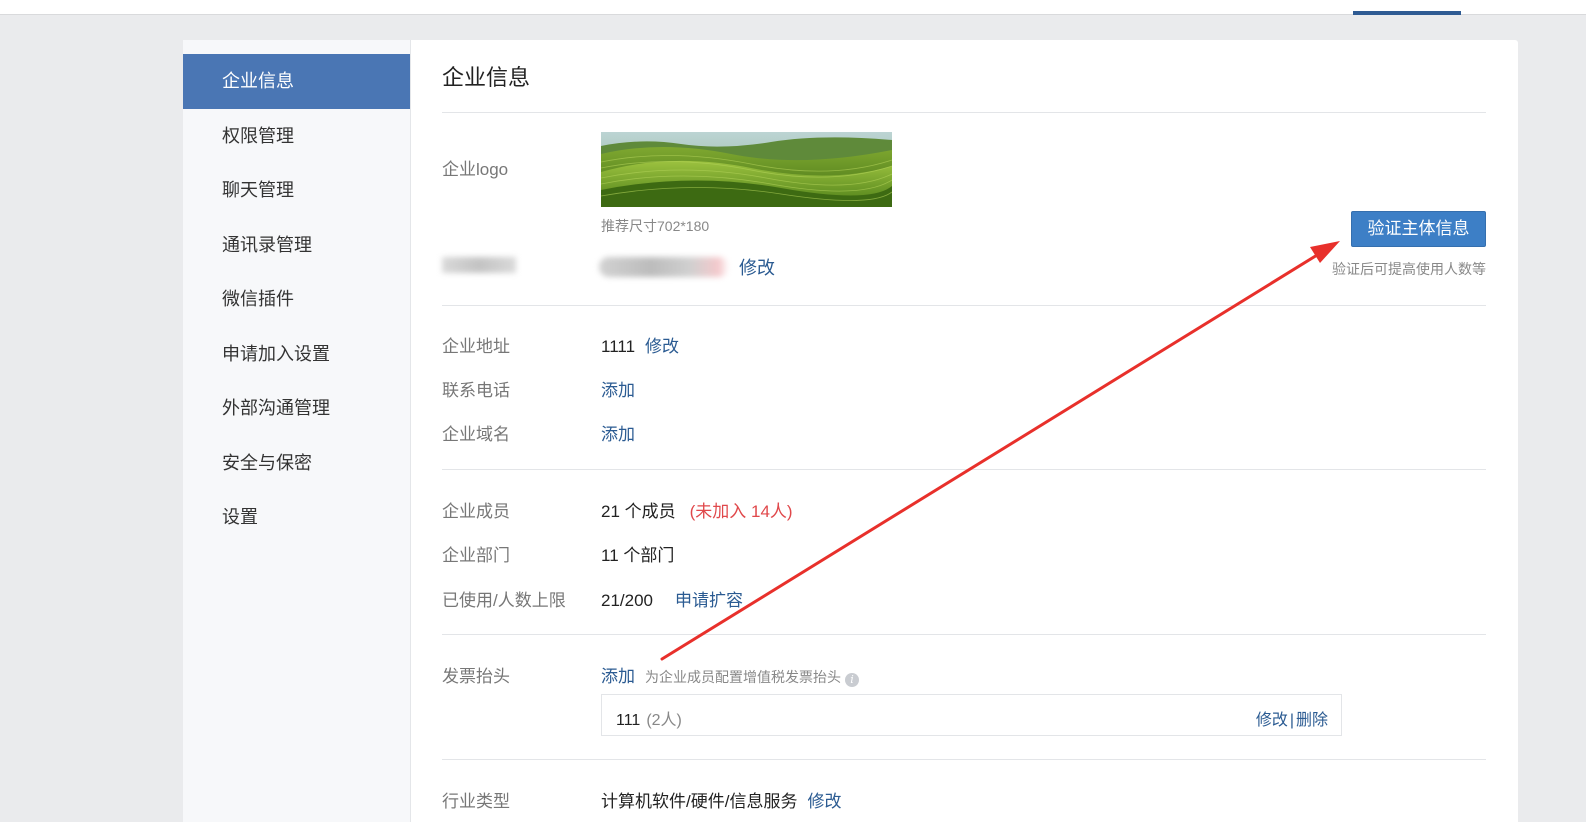 The image size is (1586, 822). Describe the element at coordinates (476, 555) in the screenshot. I see `departments-label: 企业部门` at that location.